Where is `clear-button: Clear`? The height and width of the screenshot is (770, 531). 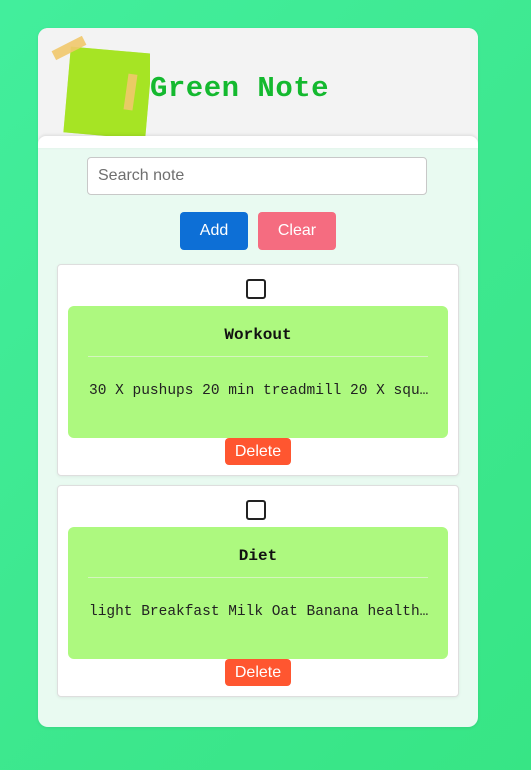 clear-button: Clear is located at coordinates (297, 231).